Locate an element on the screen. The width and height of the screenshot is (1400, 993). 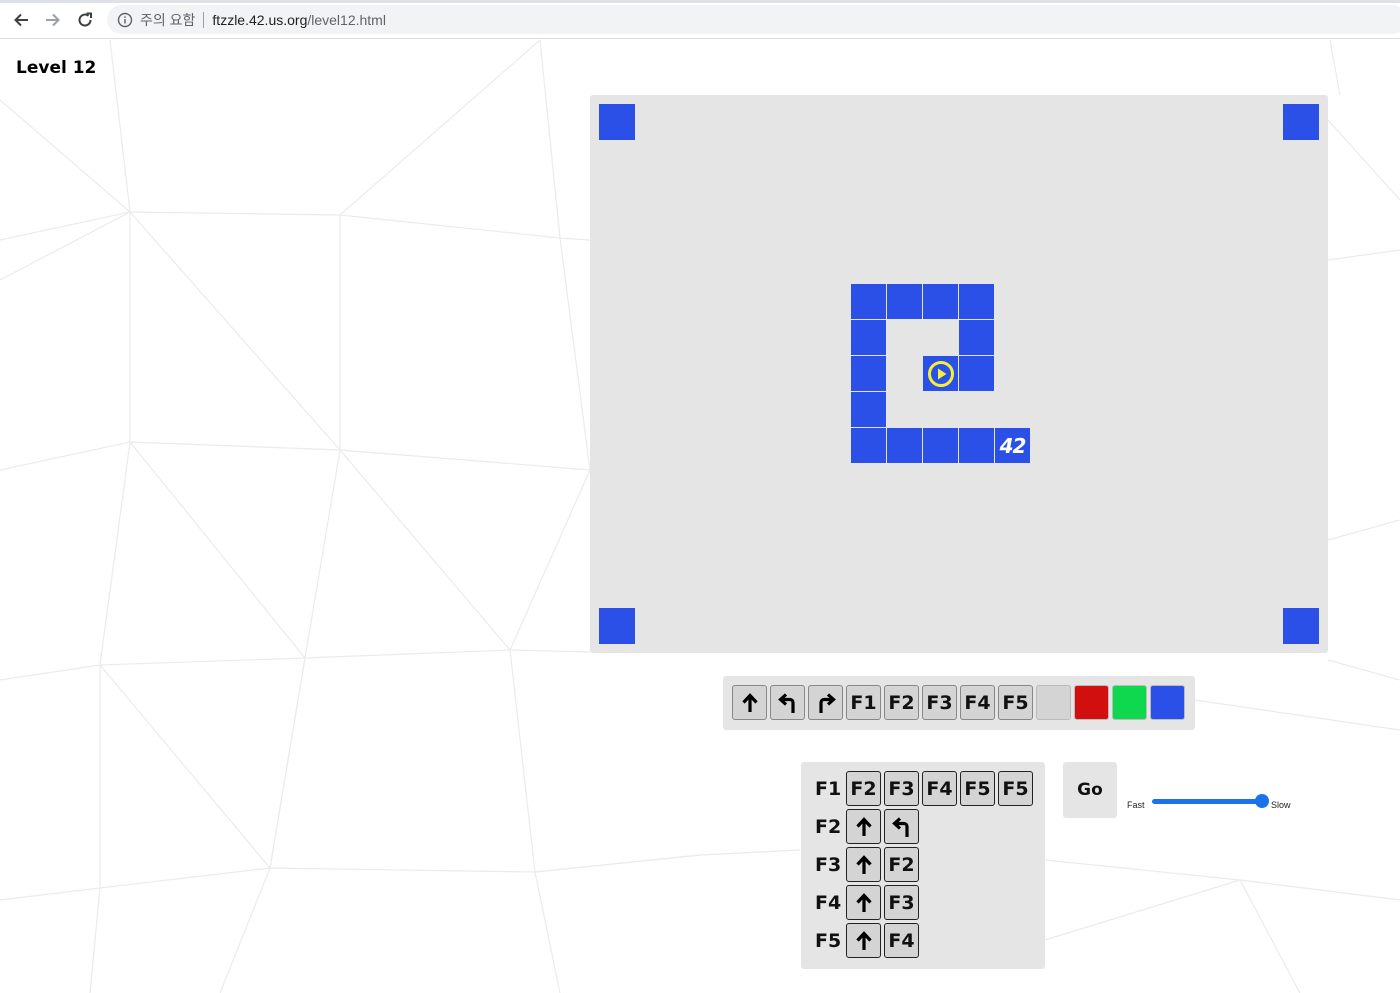
address-separator is located at coordinates (204, 19).